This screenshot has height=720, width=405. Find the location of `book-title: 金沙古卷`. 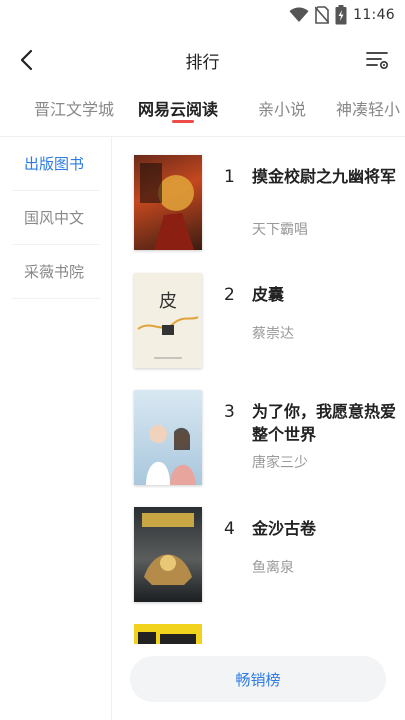

book-title: 金沙古卷 is located at coordinates (284, 528).